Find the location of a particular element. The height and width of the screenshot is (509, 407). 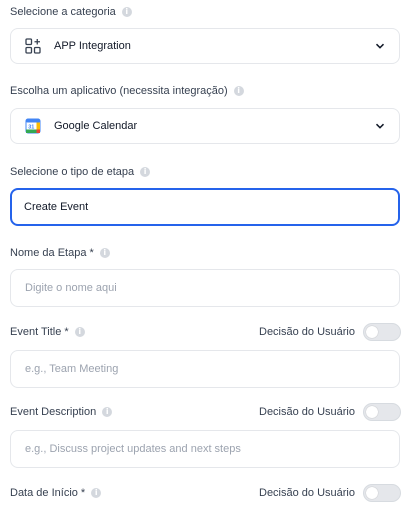

start-date-decision: Decisão do Usuário is located at coordinates (330, 493).